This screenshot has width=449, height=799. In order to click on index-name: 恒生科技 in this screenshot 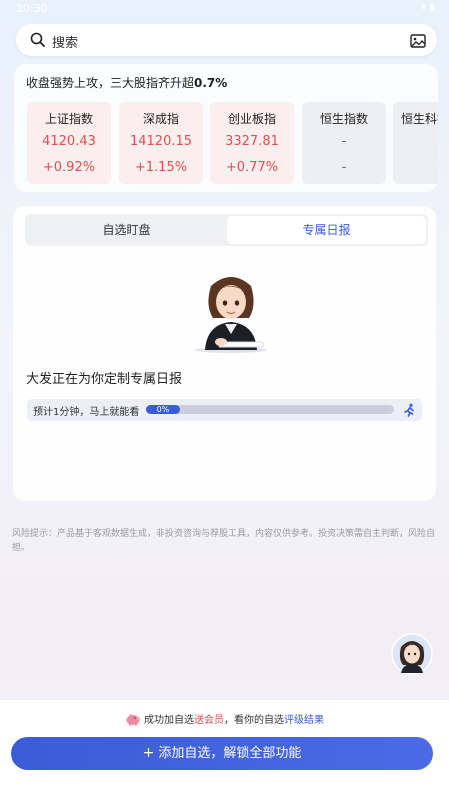, I will do `click(419, 119)`.